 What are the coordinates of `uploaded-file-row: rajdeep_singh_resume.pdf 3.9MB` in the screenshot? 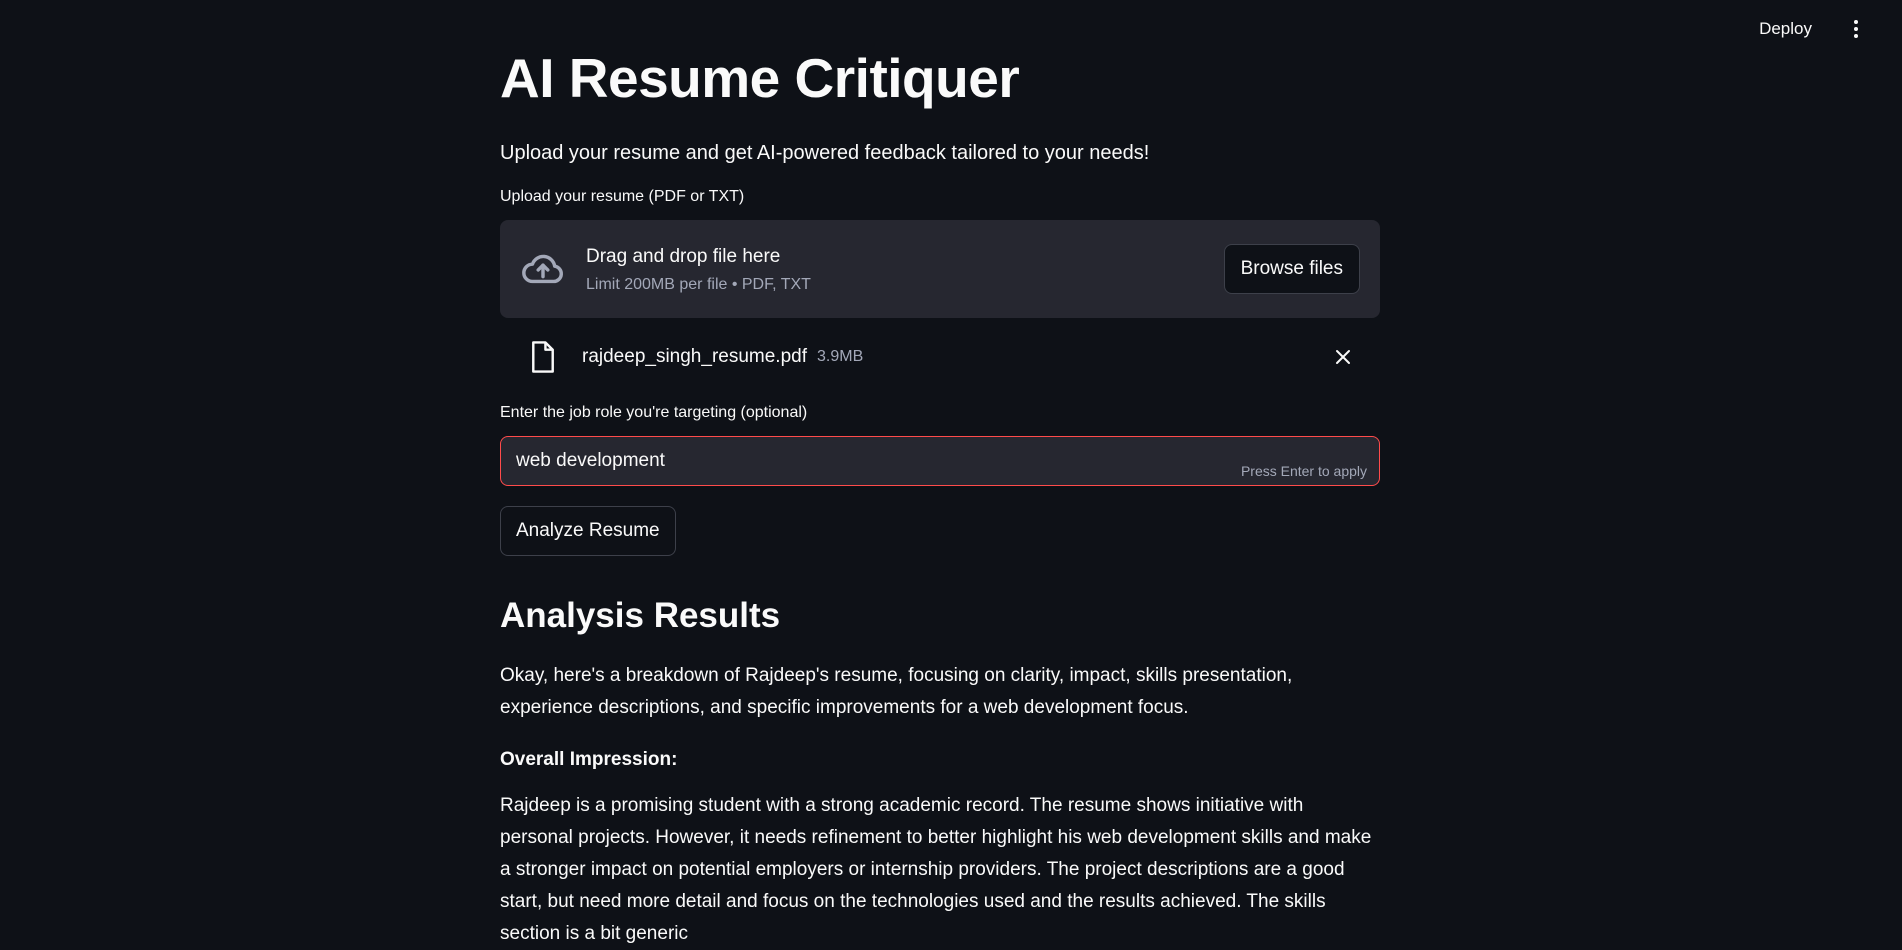 It's located at (940, 357).